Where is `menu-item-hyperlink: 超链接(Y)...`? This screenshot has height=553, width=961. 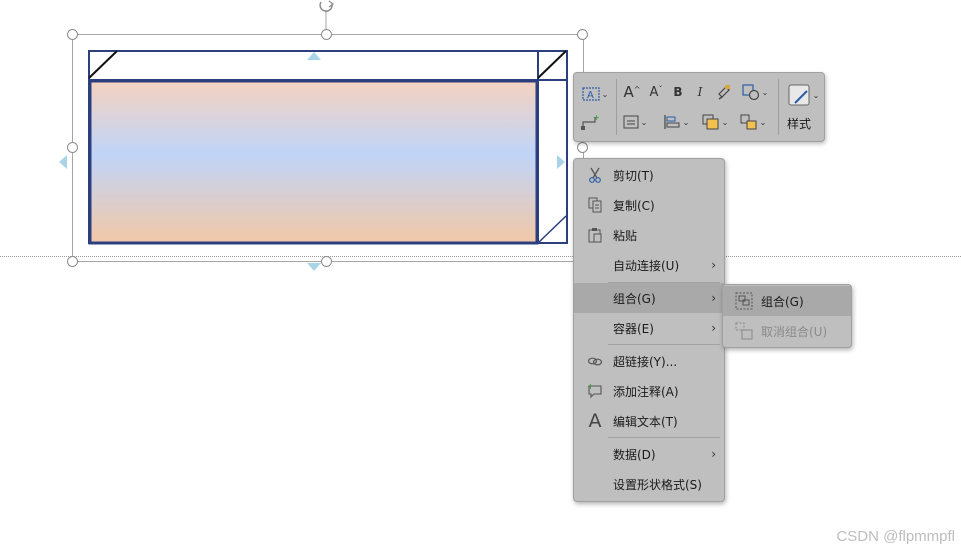
menu-item-hyperlink: 超链接(Y)... is located at coordinates (649, 361).